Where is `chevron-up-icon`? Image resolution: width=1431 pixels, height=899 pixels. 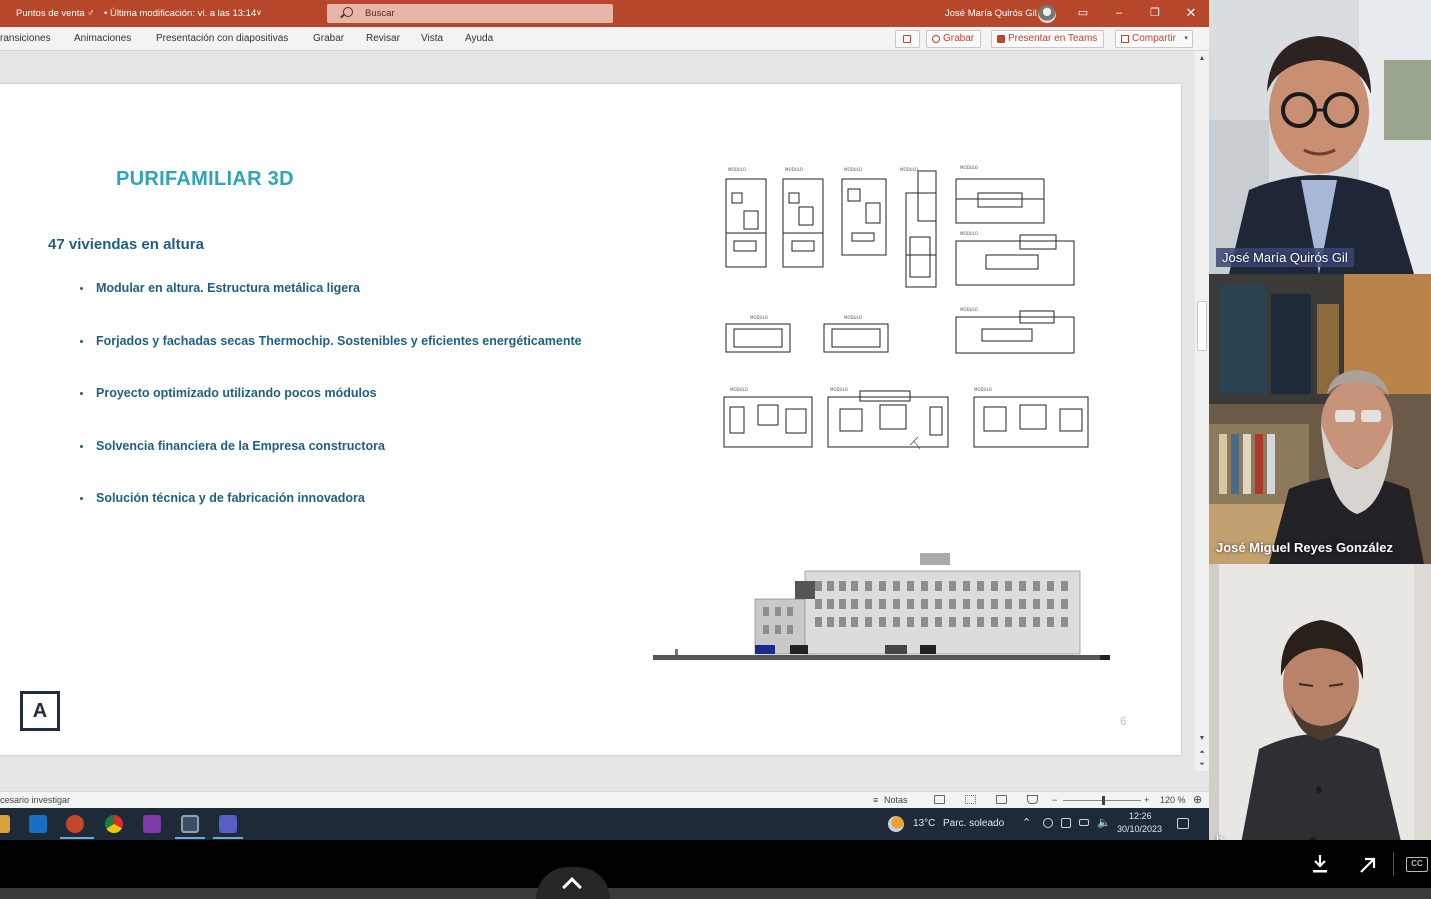
chevron-up-icon is located at coordinates (572, 887).